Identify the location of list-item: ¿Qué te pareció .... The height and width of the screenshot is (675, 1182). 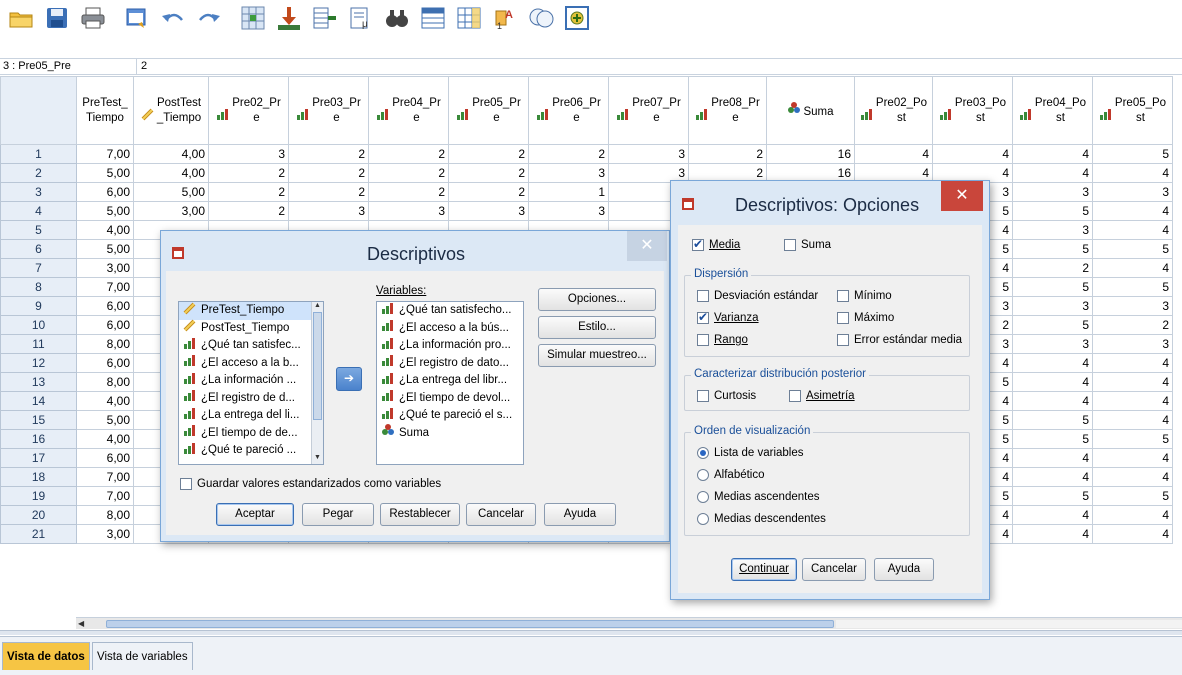
(251, 451).